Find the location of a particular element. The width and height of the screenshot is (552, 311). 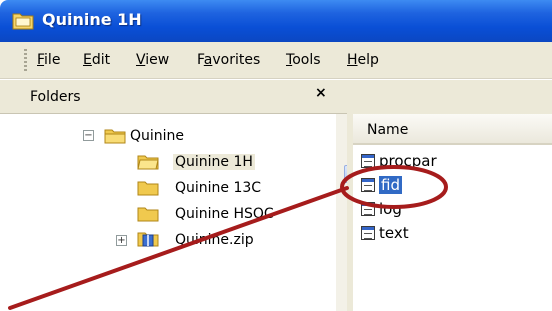

folders-title: Folders is located at coordinates (55, 97).